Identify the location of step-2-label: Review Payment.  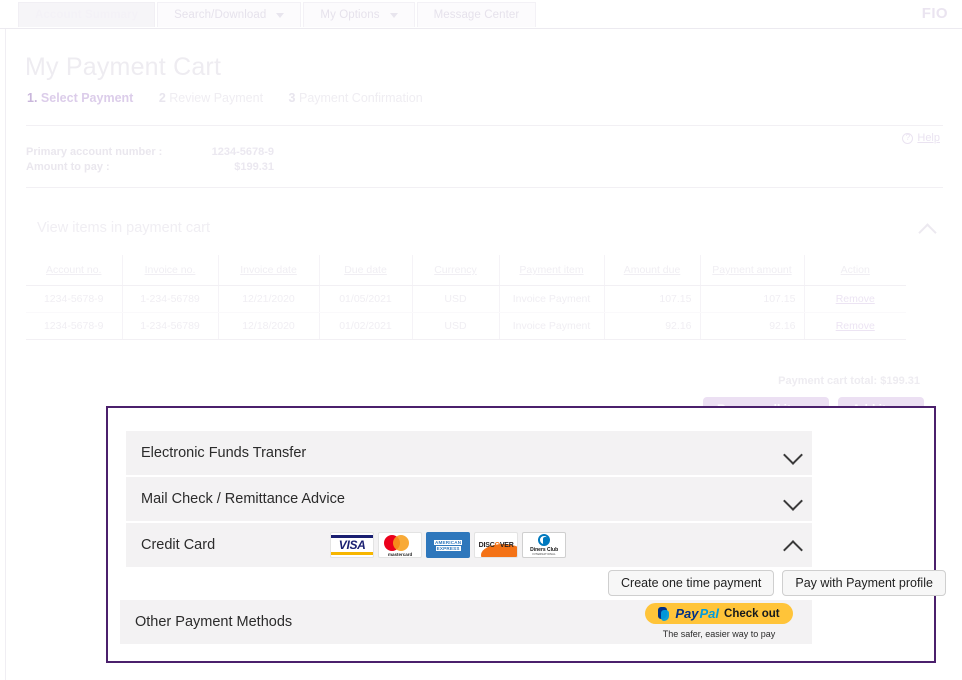
(216, 98).